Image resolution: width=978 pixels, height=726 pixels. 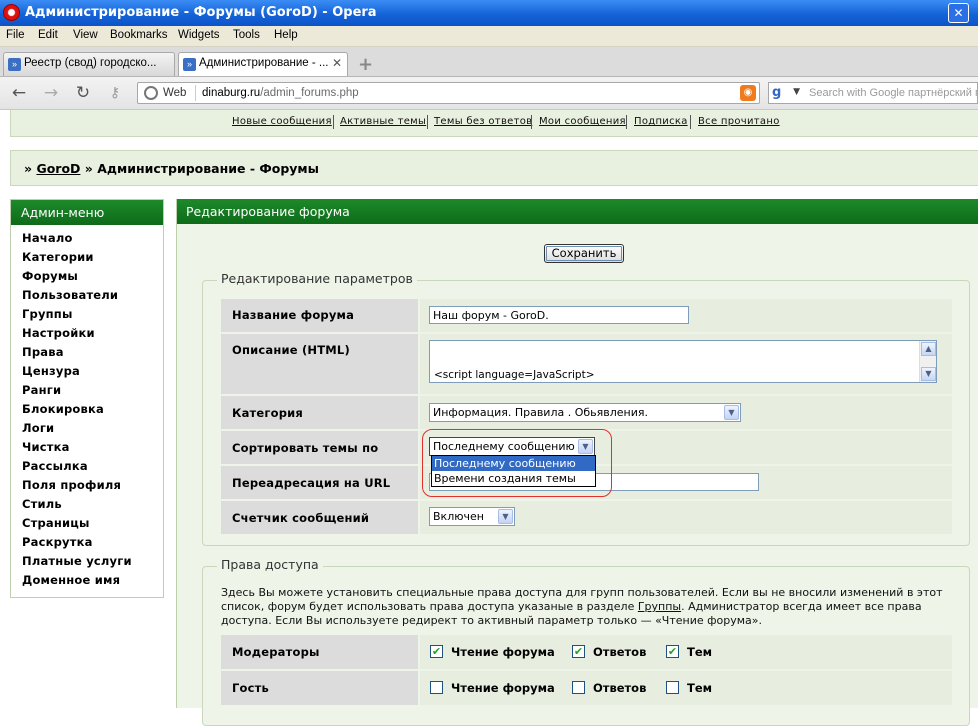 What do you see at coordinates (786, 93) in the screenshot?
I see `search-engine-selector: g ▼` at bounding box center [786, 93].